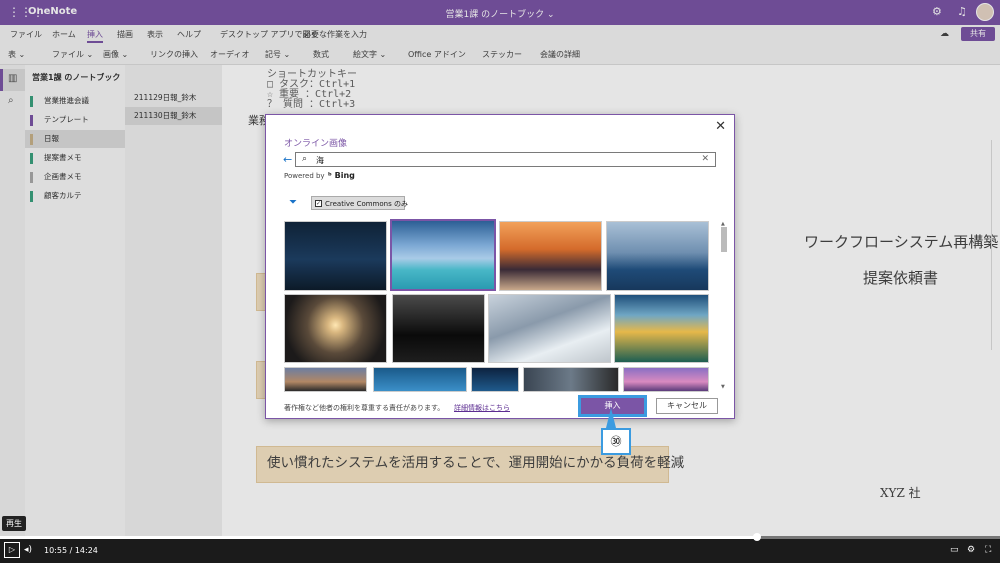  I want to click on filter-icon: ⏷, so click(293, 202).